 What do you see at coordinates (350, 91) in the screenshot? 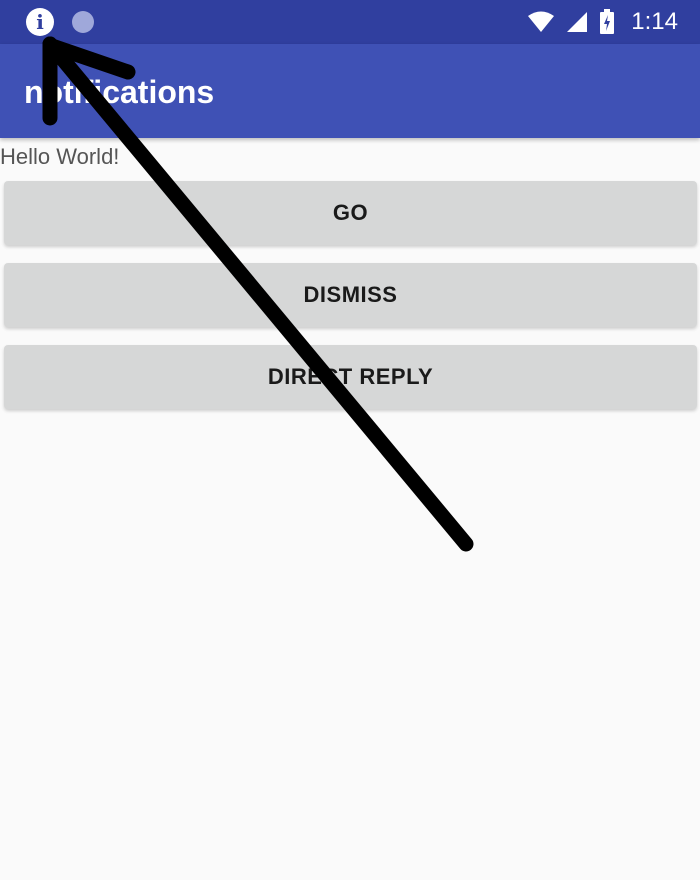
I see `app-bar: notifications` at bounding box center [350, 91].